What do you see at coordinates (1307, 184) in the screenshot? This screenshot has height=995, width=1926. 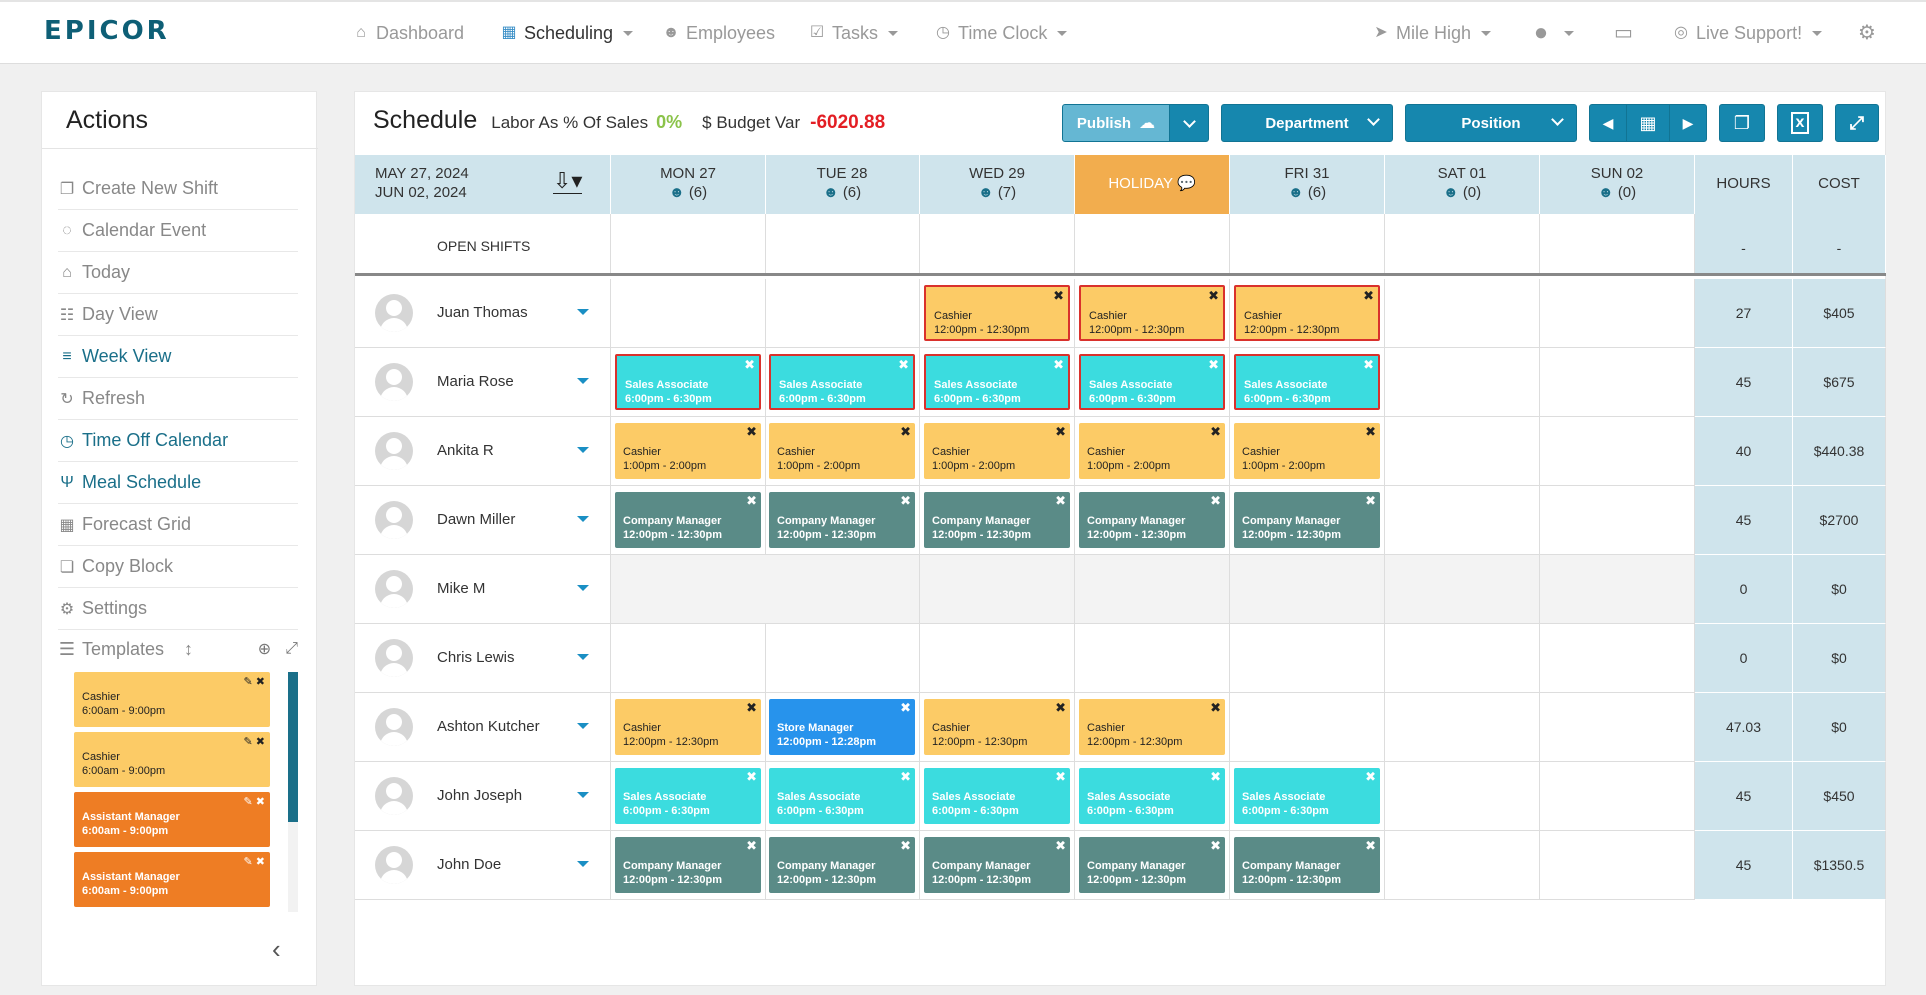 I see `day-header: FRI 31 ☻ (6)` at bounding box center [1307, 184].